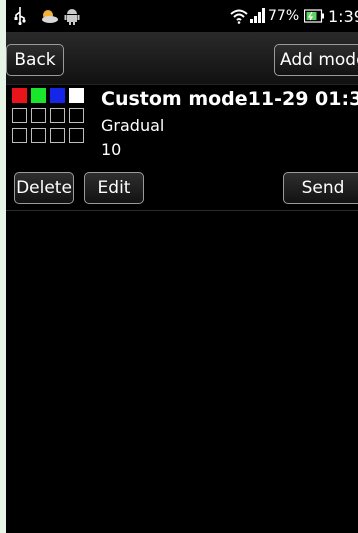 The height and width of the screenshot is (533, 358). I want to click on mode-effect: Gradual, so click(133, 125).